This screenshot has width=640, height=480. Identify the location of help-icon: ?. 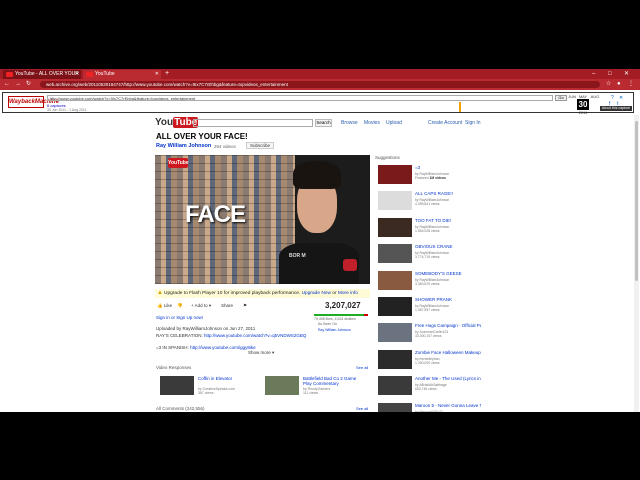
(612, 98).